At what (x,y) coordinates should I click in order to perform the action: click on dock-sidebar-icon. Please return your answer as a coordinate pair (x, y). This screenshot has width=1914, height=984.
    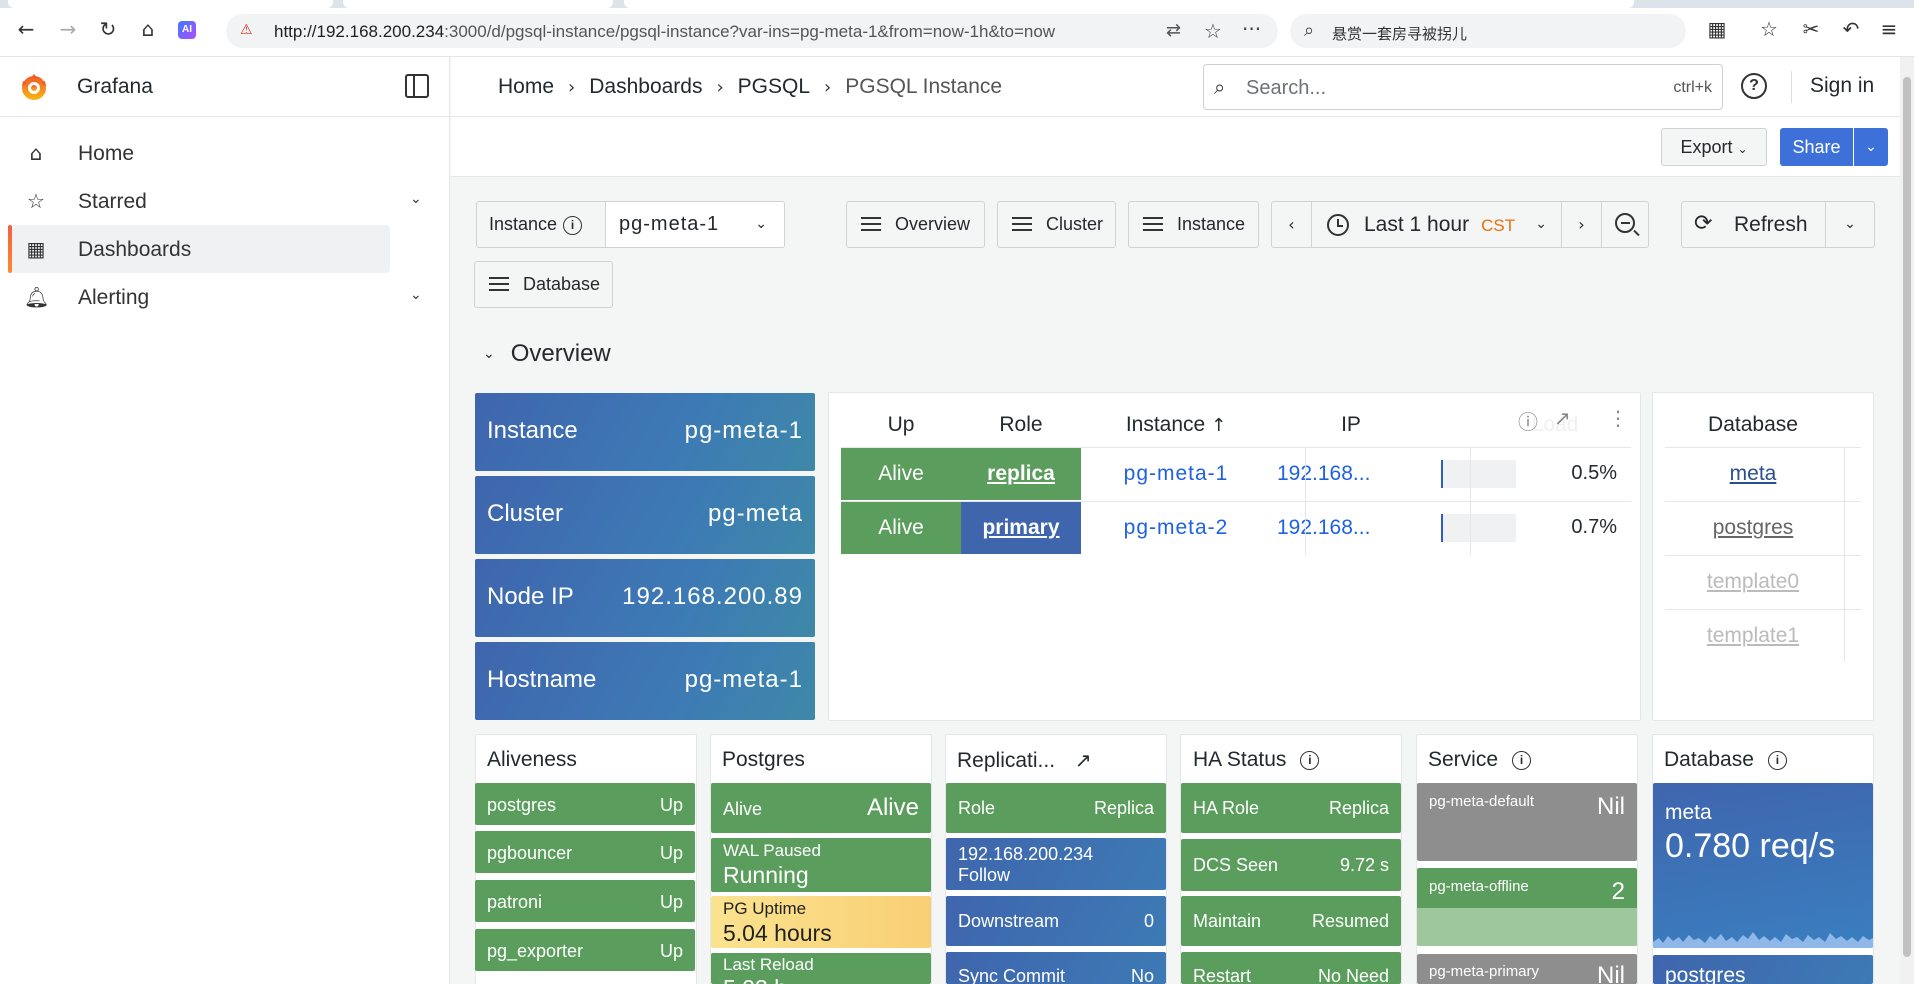
    Looking at the image, I should click on (417, 86).